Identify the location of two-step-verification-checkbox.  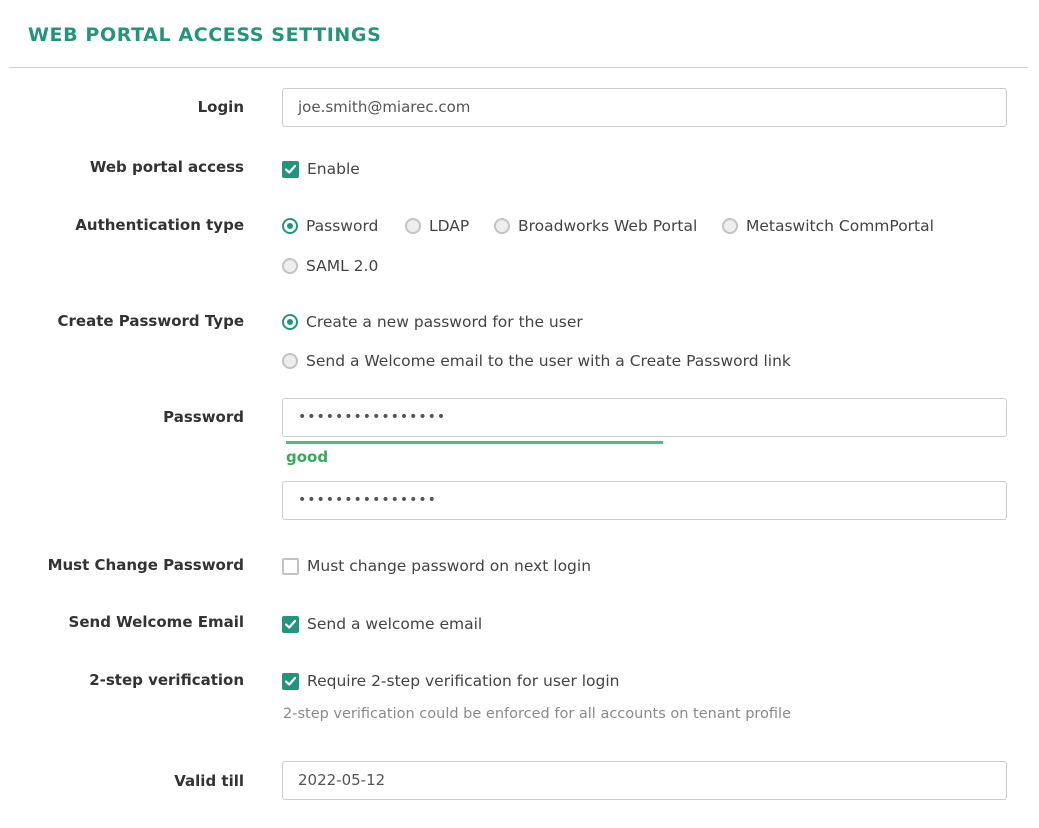
(290, 681).